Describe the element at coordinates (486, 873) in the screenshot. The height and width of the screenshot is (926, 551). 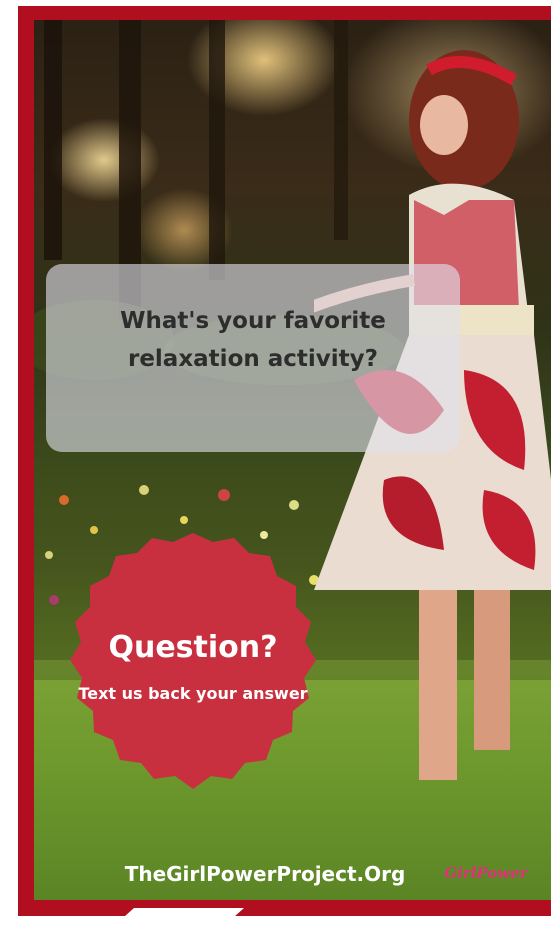
I see `girlpower-logo: GirlPower` at that location.